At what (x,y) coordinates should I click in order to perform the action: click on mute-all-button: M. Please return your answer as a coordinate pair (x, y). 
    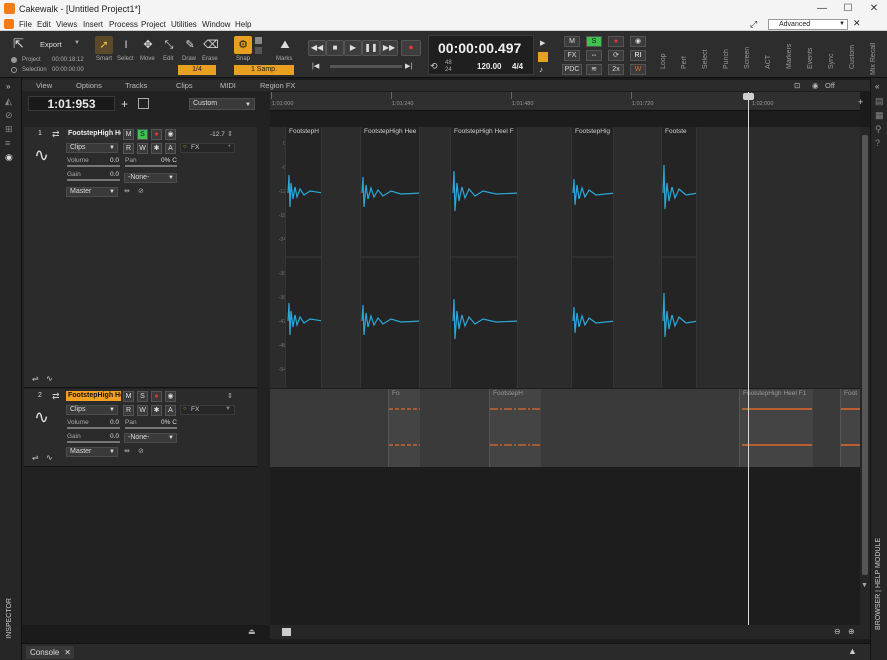
    Looking at the image, I should click on (572, 41).